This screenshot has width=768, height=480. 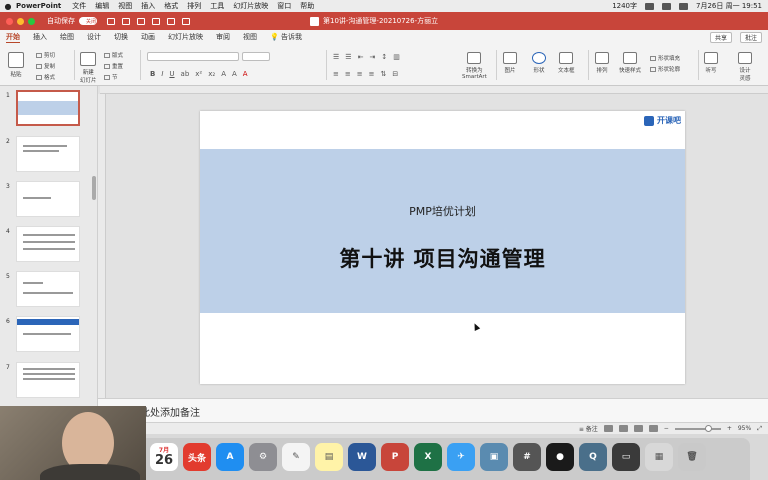 What do you see at coordinates (49, 382) in the screenshot?
I see `thumbnail-7: 7` at bounding box center [49, 382].